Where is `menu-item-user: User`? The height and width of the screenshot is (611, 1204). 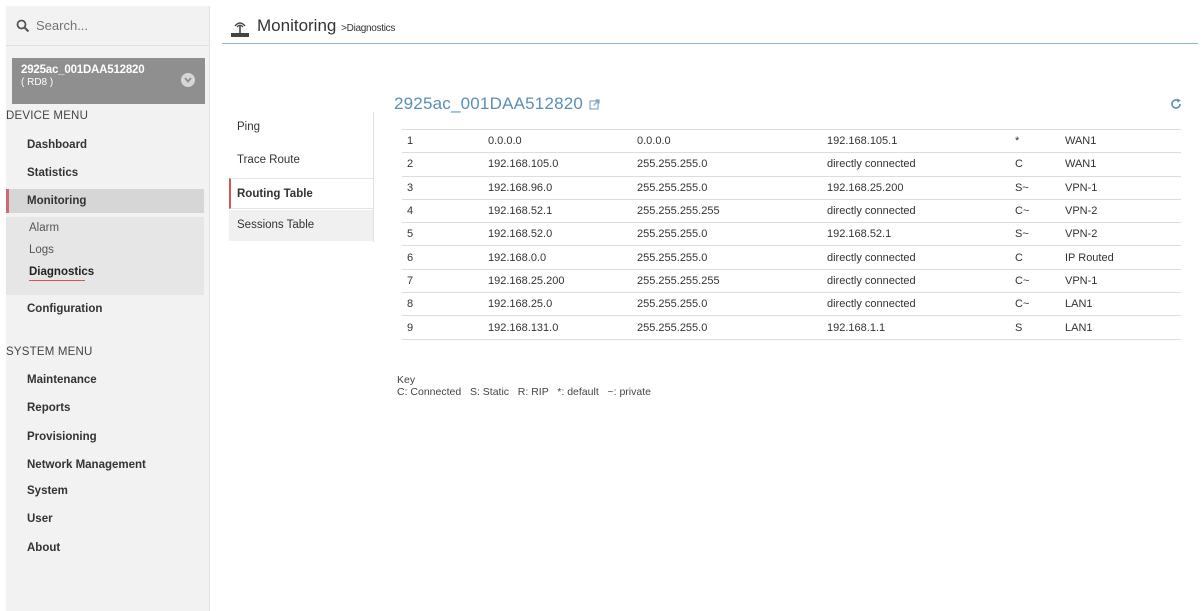 menu-item-user: User is located at coordinates (105, 519).